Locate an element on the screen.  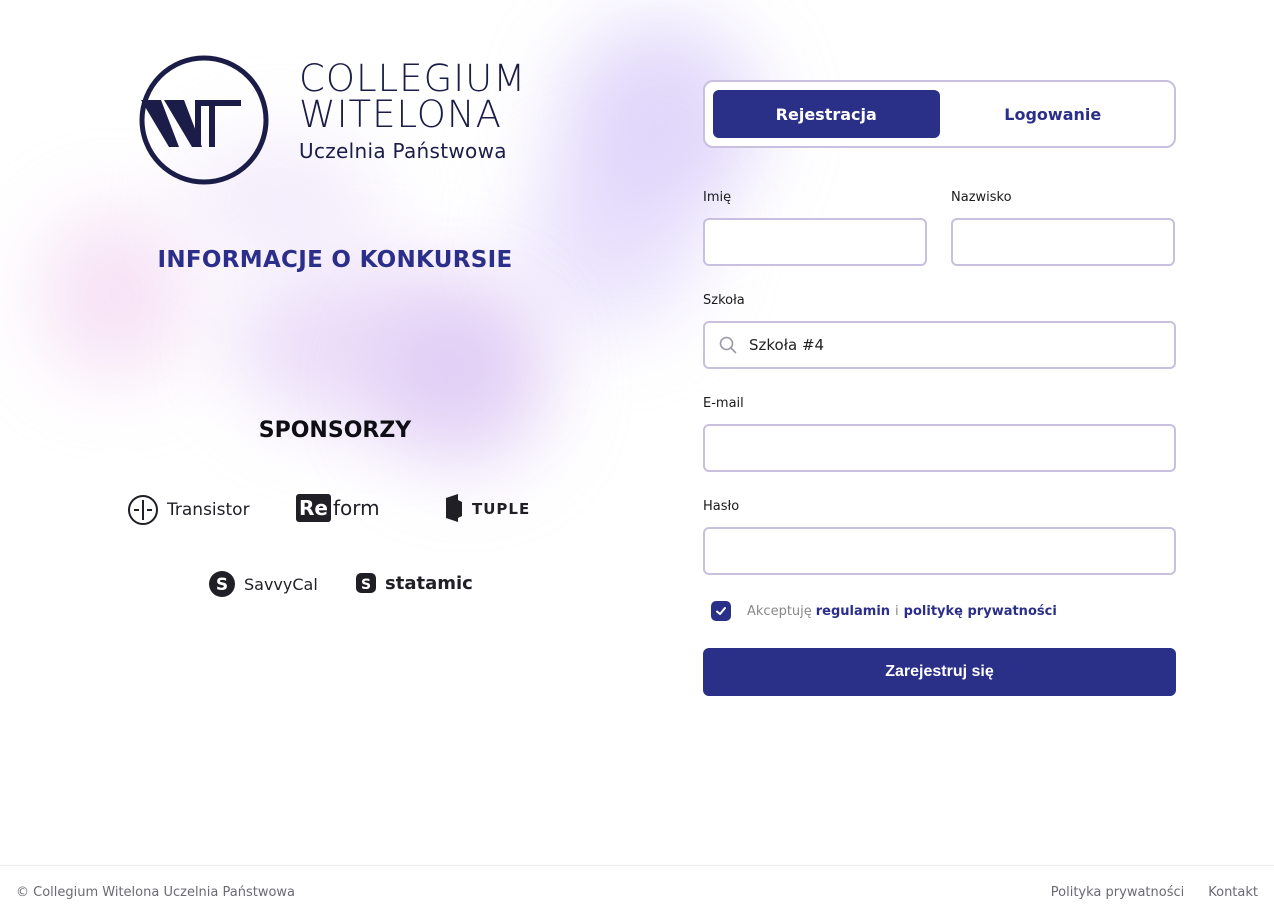
register-button: Zarejestruj się is located at coordinates (939, 672).